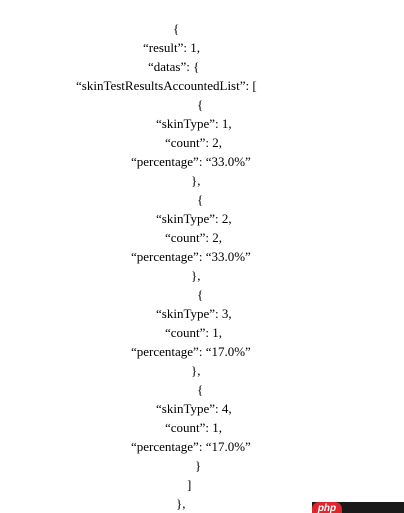 The width and height of the screenshot is (404, 513). I want to click on php-logo-icon: php, so click(327, 507).